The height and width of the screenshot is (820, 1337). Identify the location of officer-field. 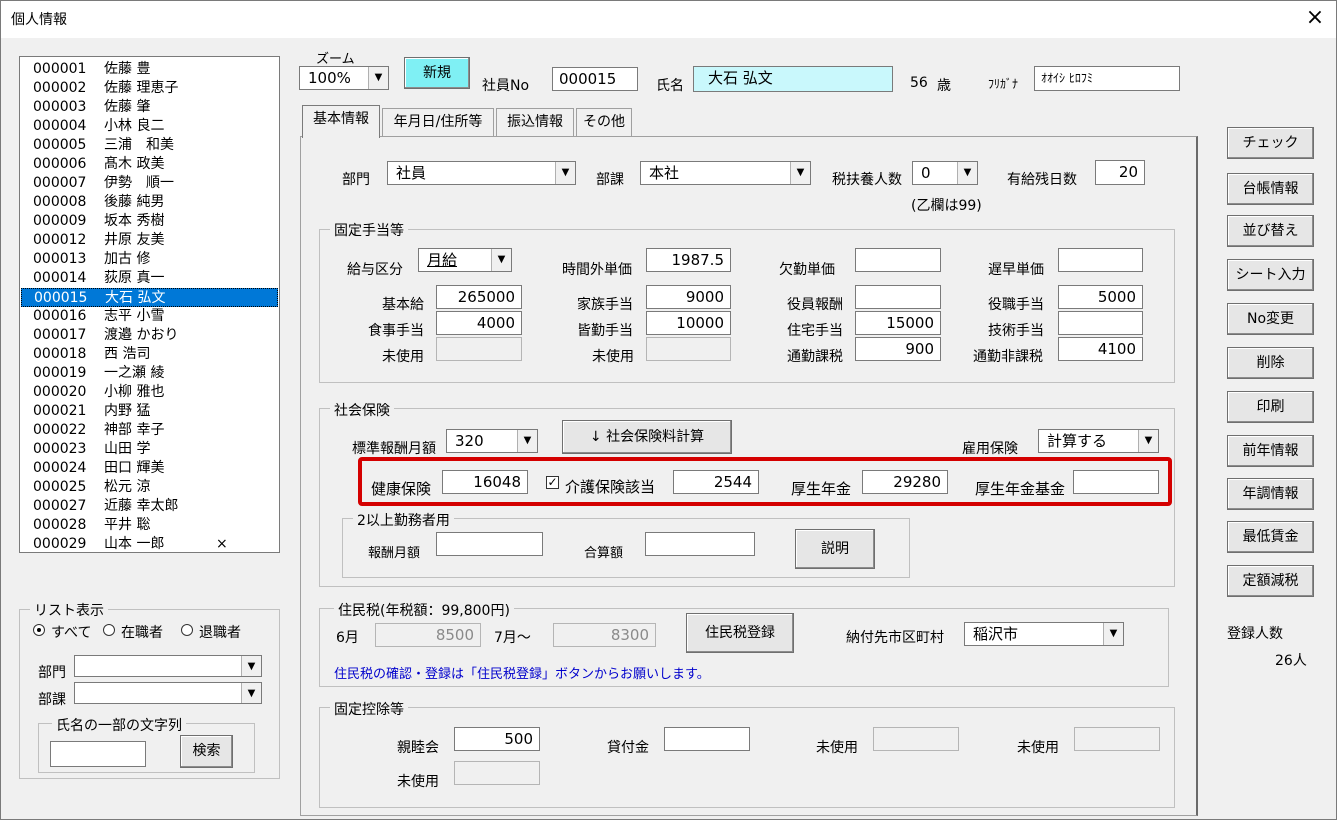
(898, 297).